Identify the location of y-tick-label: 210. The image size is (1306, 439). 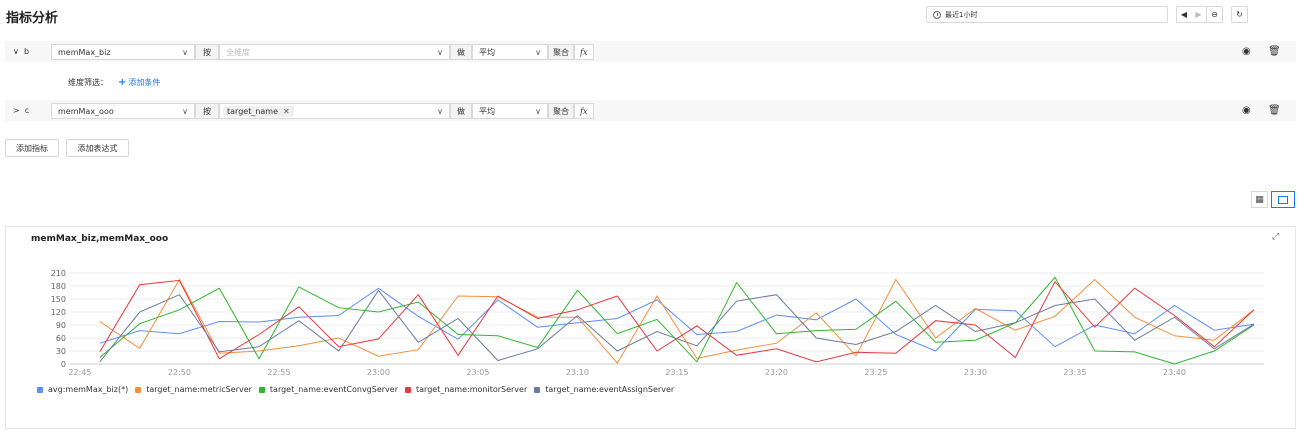
(58, 273).